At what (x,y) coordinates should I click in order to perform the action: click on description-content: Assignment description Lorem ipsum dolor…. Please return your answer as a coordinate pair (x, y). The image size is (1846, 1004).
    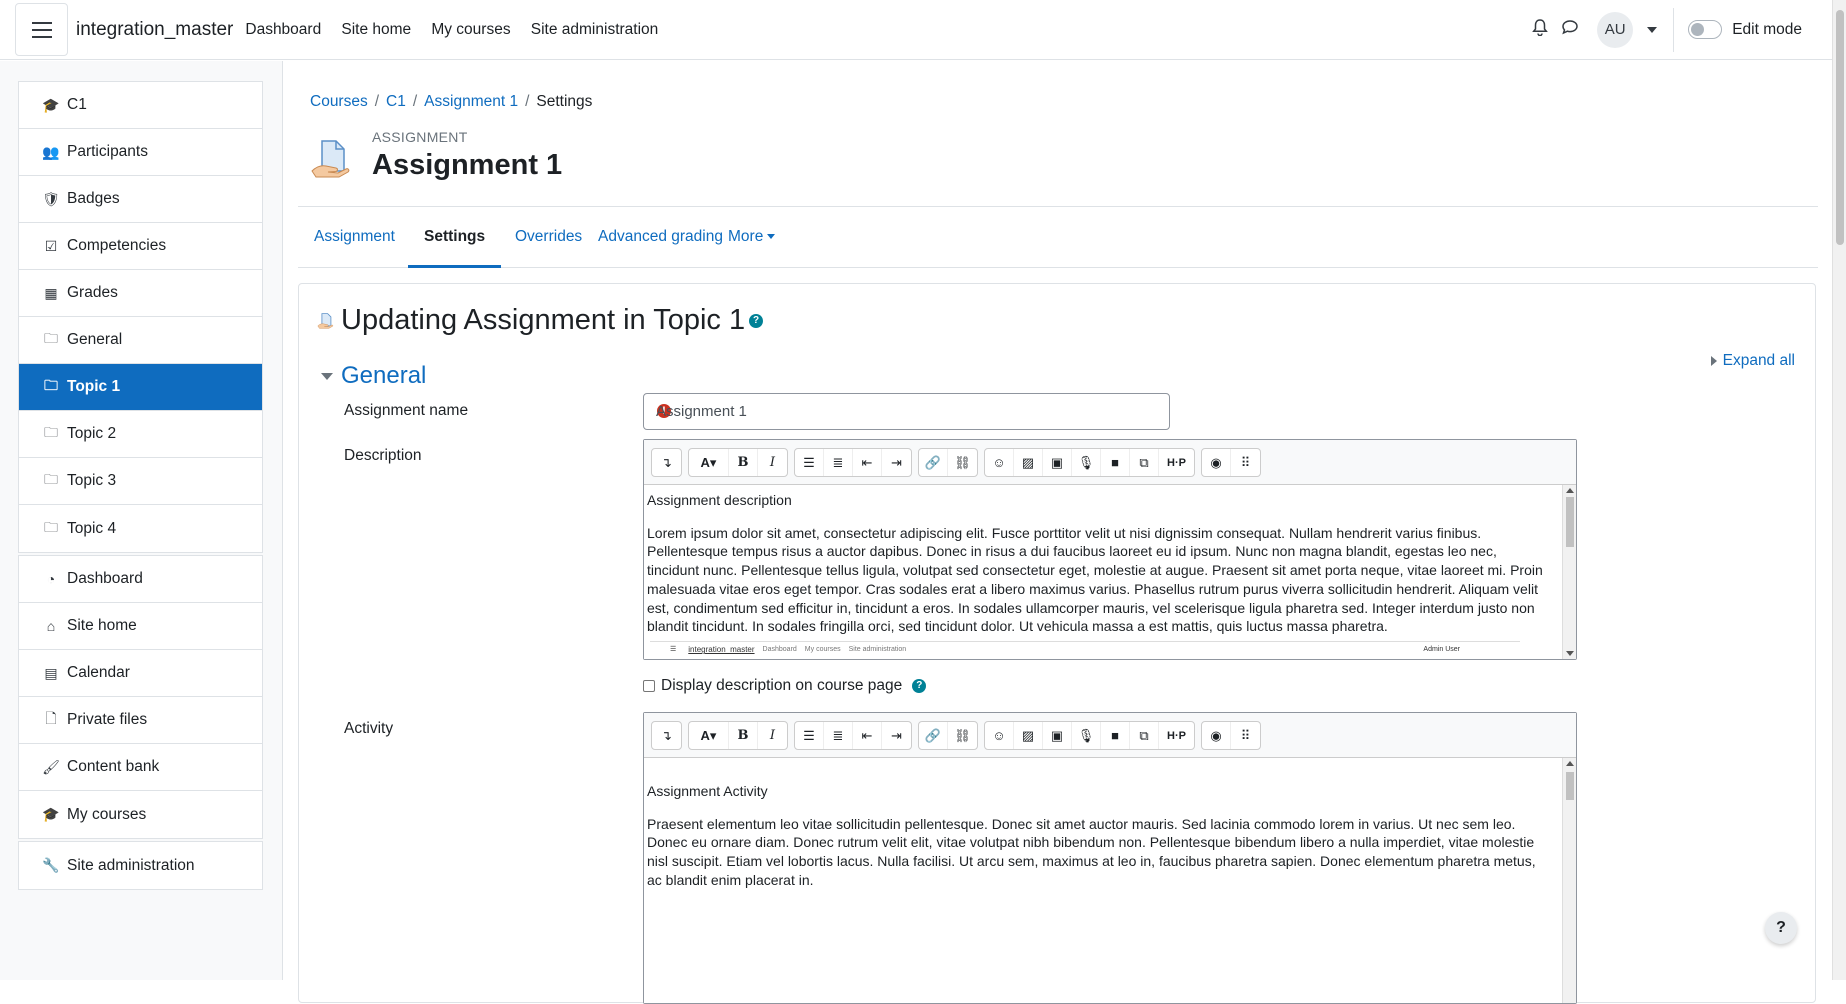
    Looking at the image, I should click on (1110, 572).